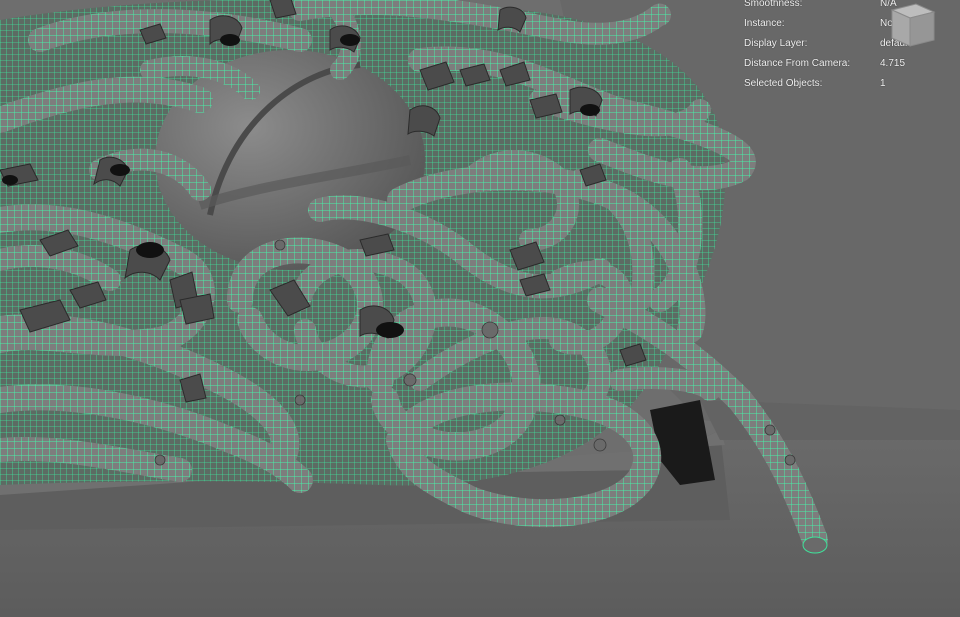  Describe the element at coordinates (815, 545) in the screenshot. I see `tube-end-cap` at that location.